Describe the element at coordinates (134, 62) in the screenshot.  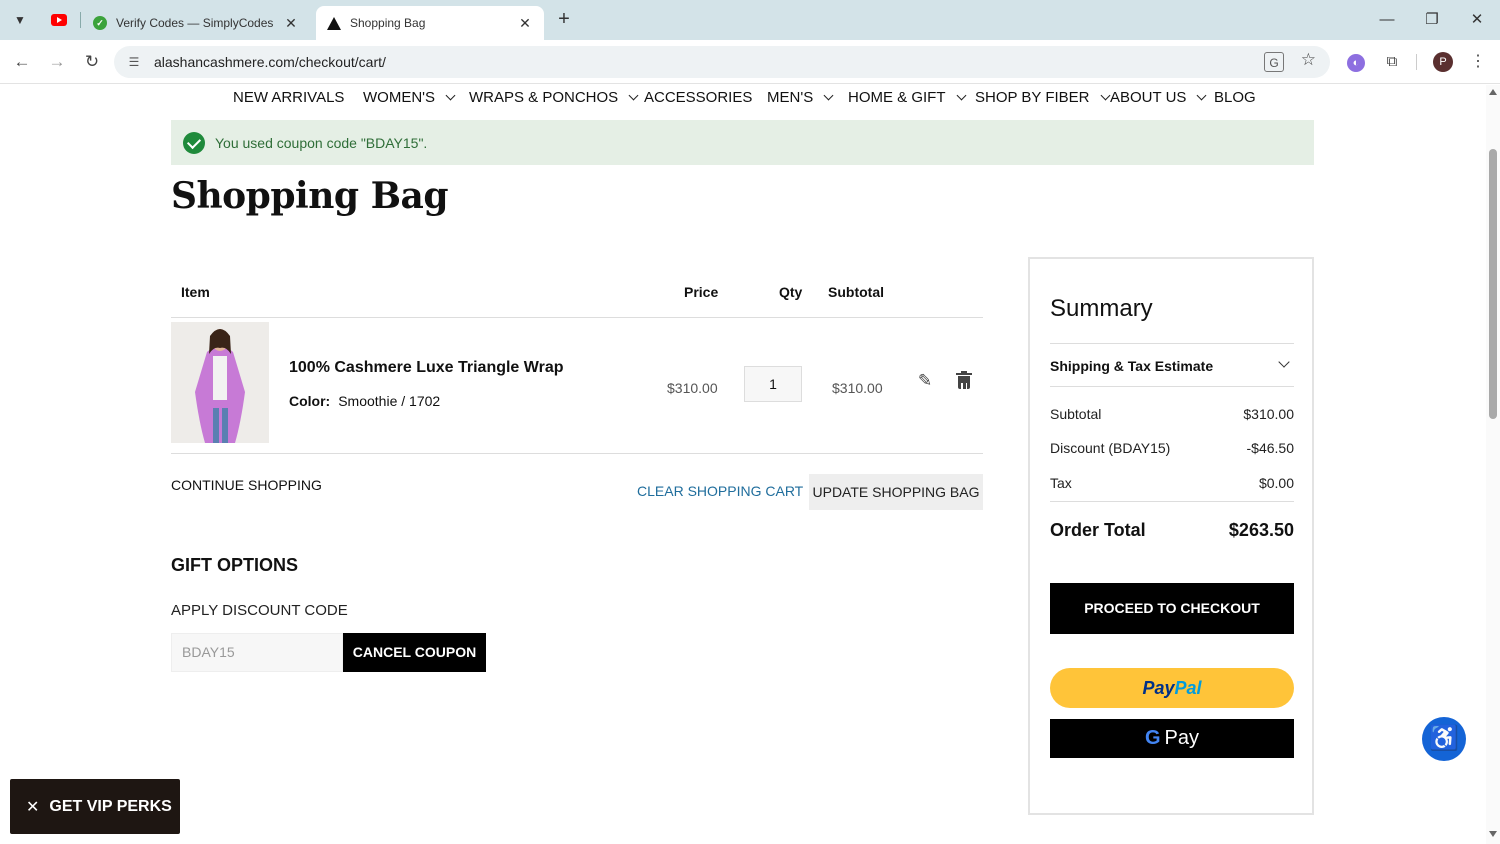
I see `site-info-icon: ☰` at that location.